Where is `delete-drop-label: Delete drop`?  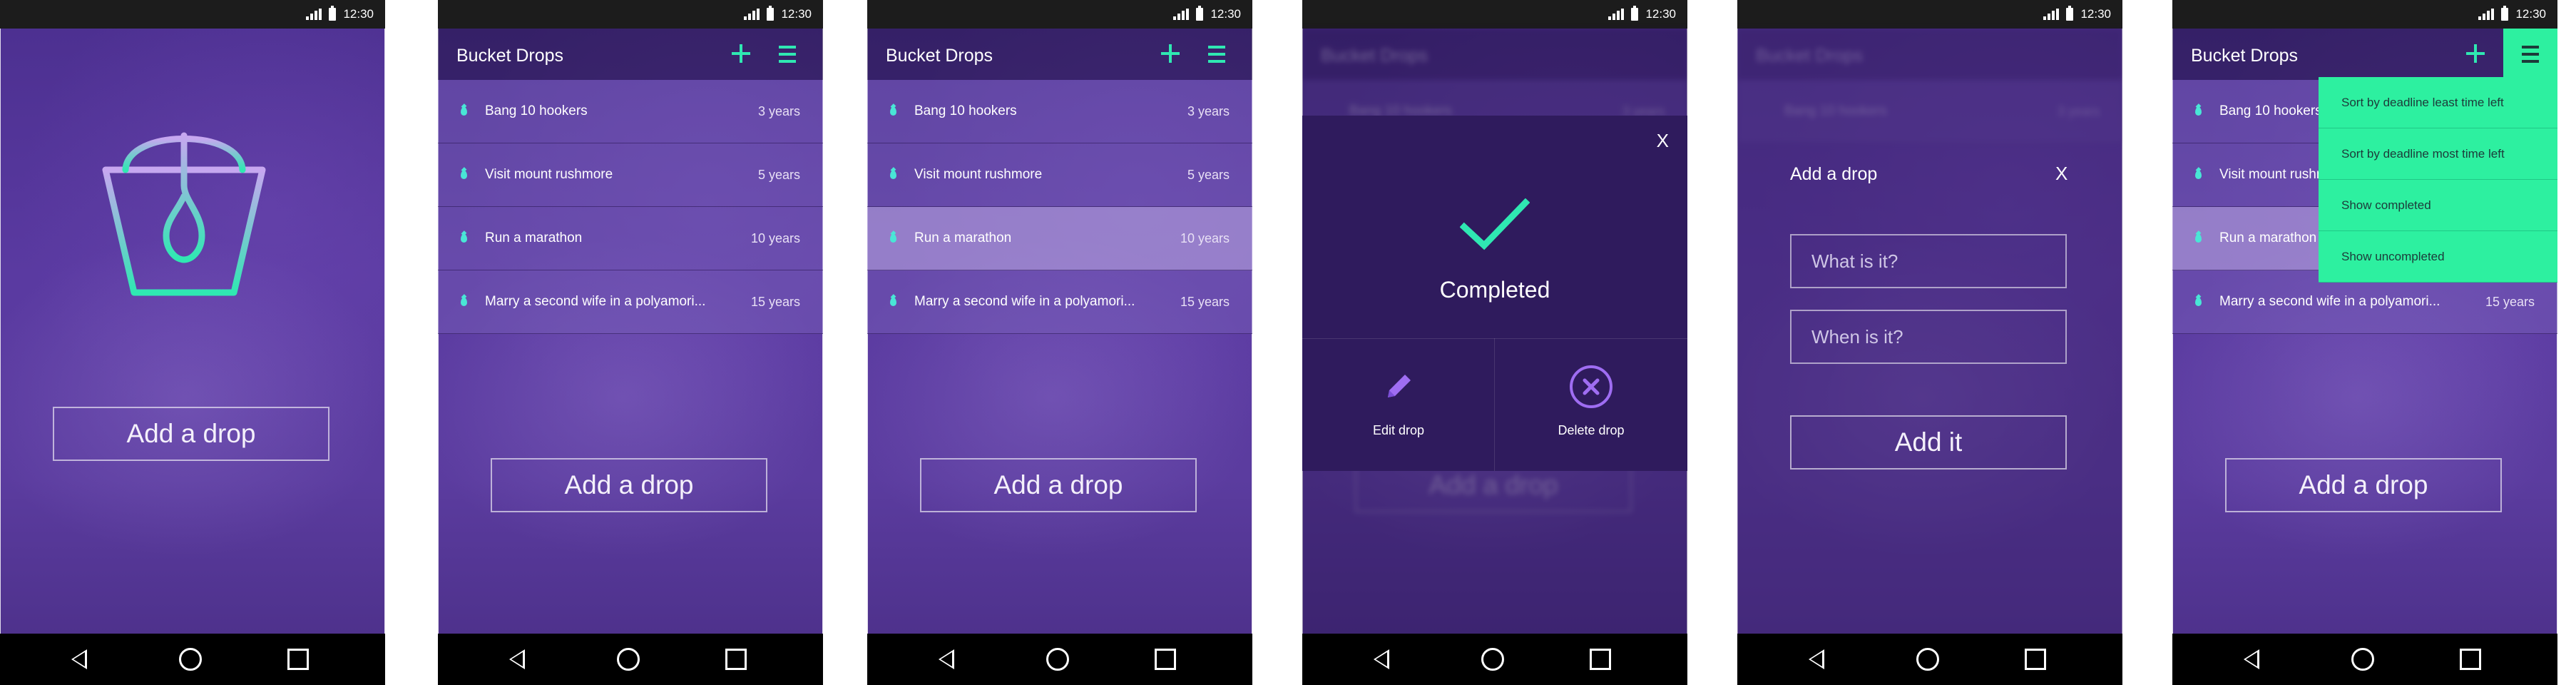
delete-drop-label: Delete drop is located at coordinates (1591, 430).